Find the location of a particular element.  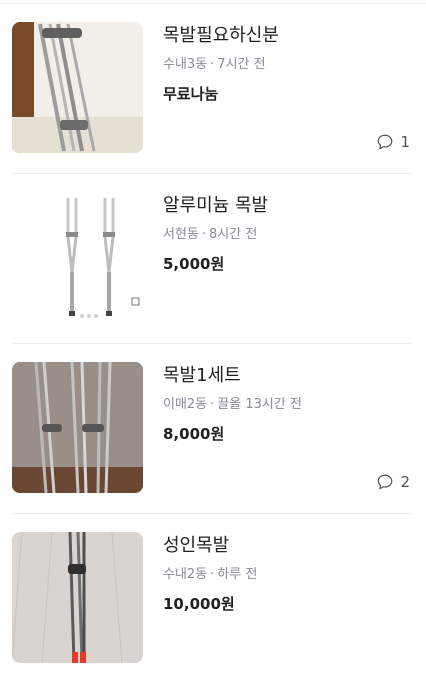

chat-count: 2 is located at coordinates (393, 482).